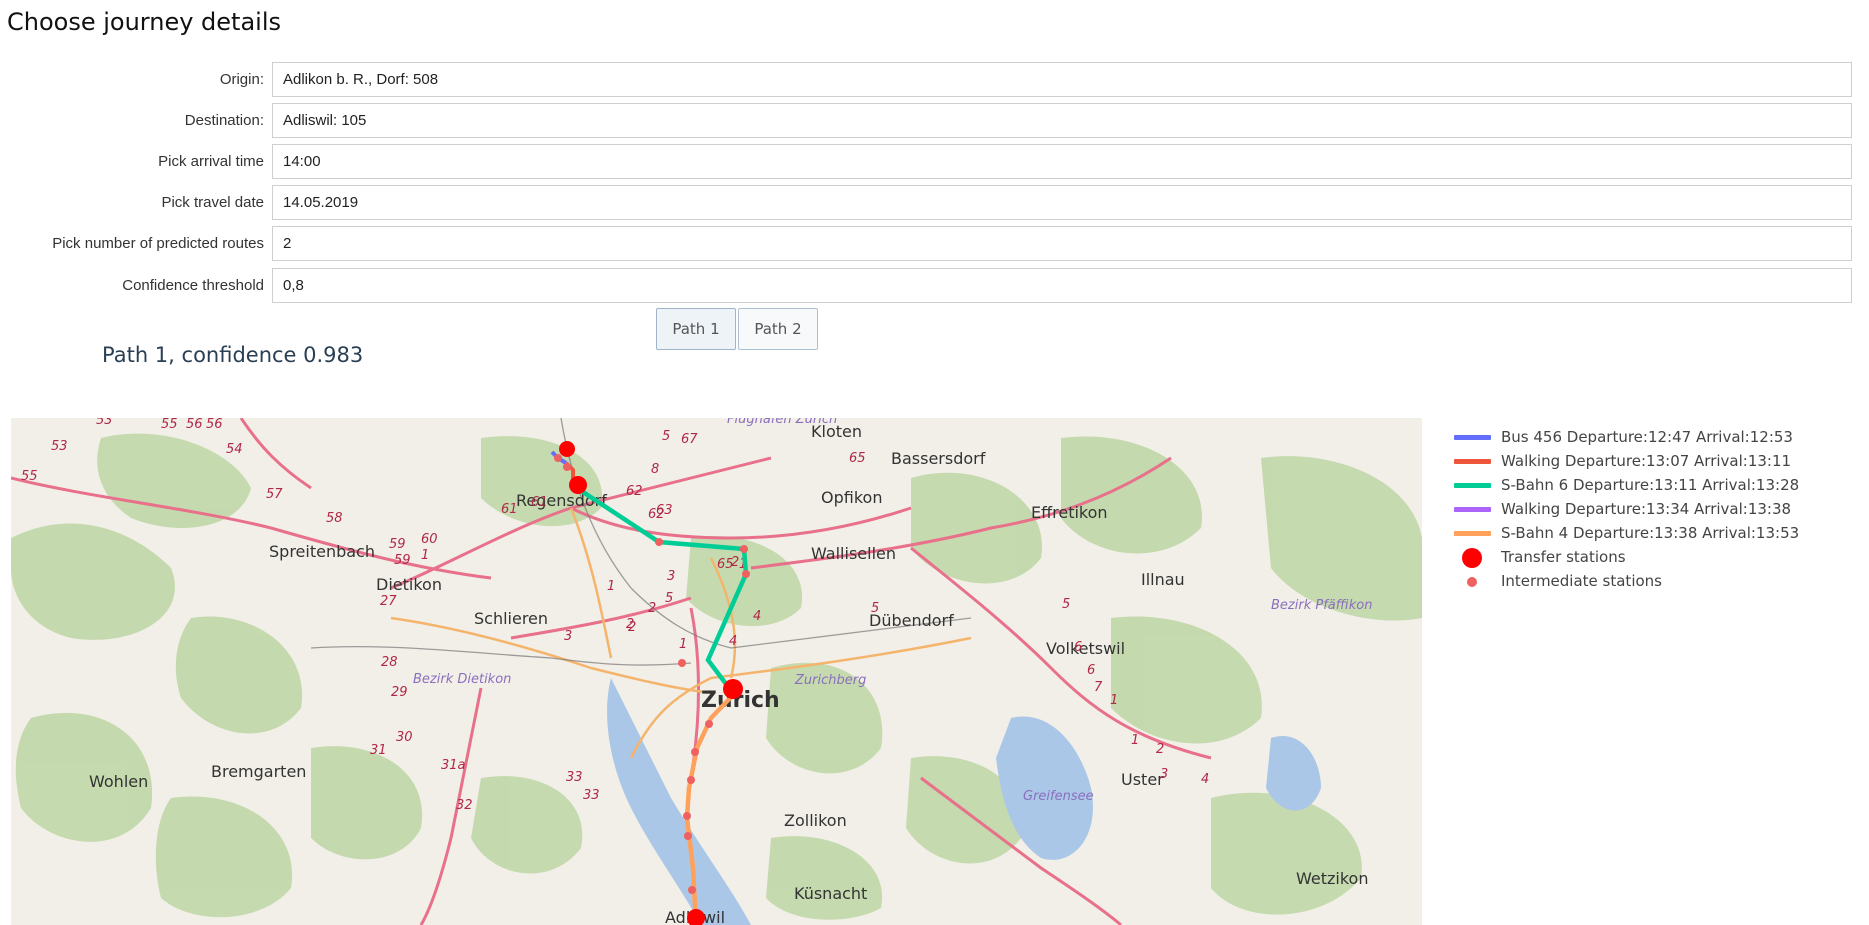  What do you see at coordinates (1062, 243) in the screenshot?
I see `routes-count-input` at bounding box center [1062, 243].